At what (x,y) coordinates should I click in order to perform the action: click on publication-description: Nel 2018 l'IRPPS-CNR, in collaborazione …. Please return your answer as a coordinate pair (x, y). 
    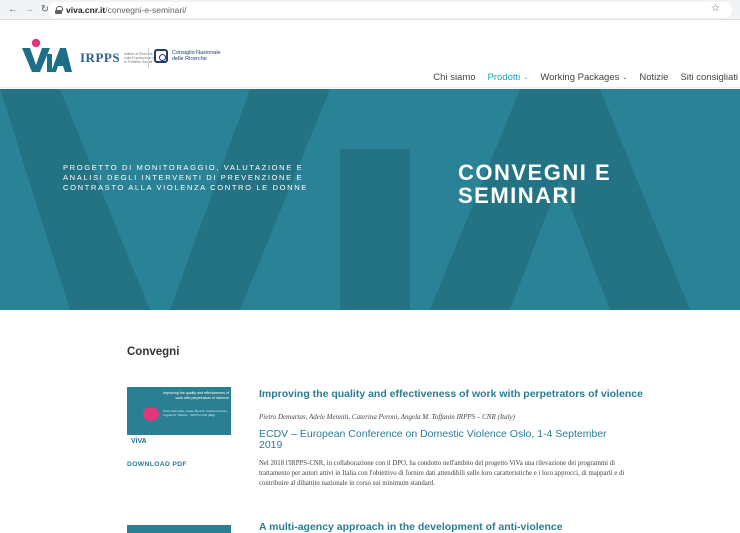
    Looking at the image, I should click on (442, 473).